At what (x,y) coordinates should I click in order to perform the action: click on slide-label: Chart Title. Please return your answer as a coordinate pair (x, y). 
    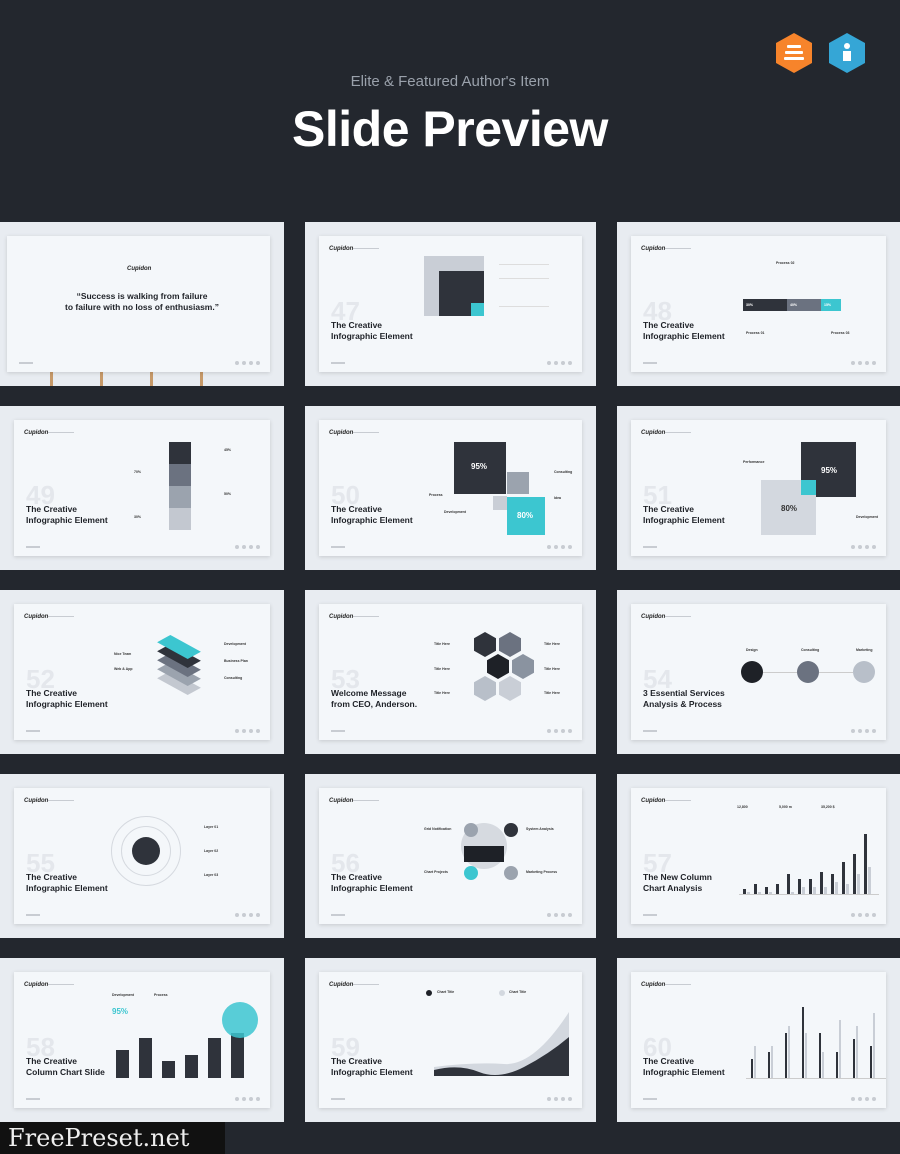
    Looking at the image, I should click on (446, 992).